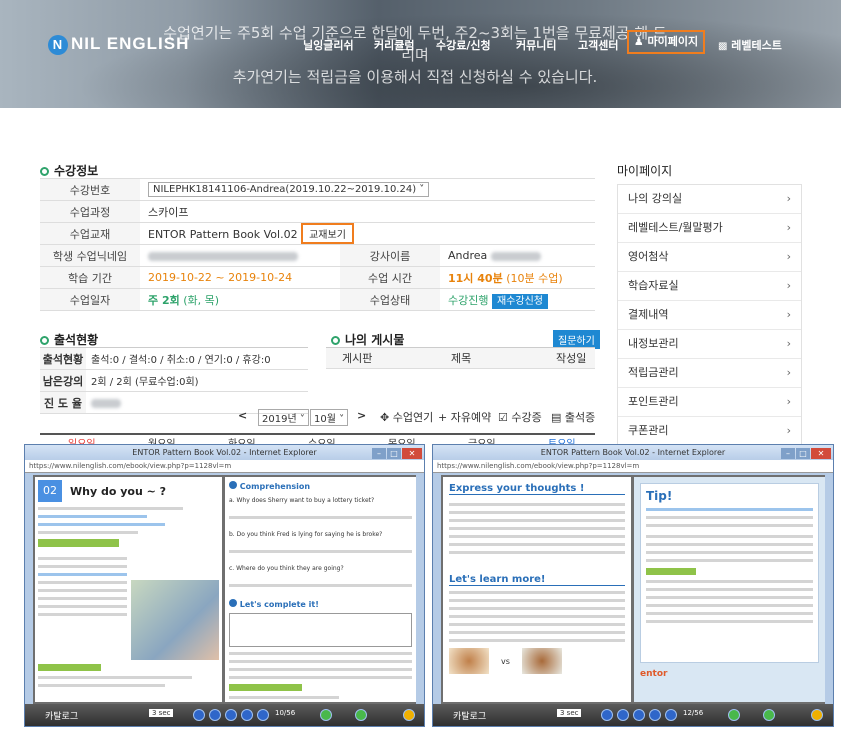 This screenshot has width=841, height=731. I want to click on nav-customer-center: 고객센터, so click(598, 45).